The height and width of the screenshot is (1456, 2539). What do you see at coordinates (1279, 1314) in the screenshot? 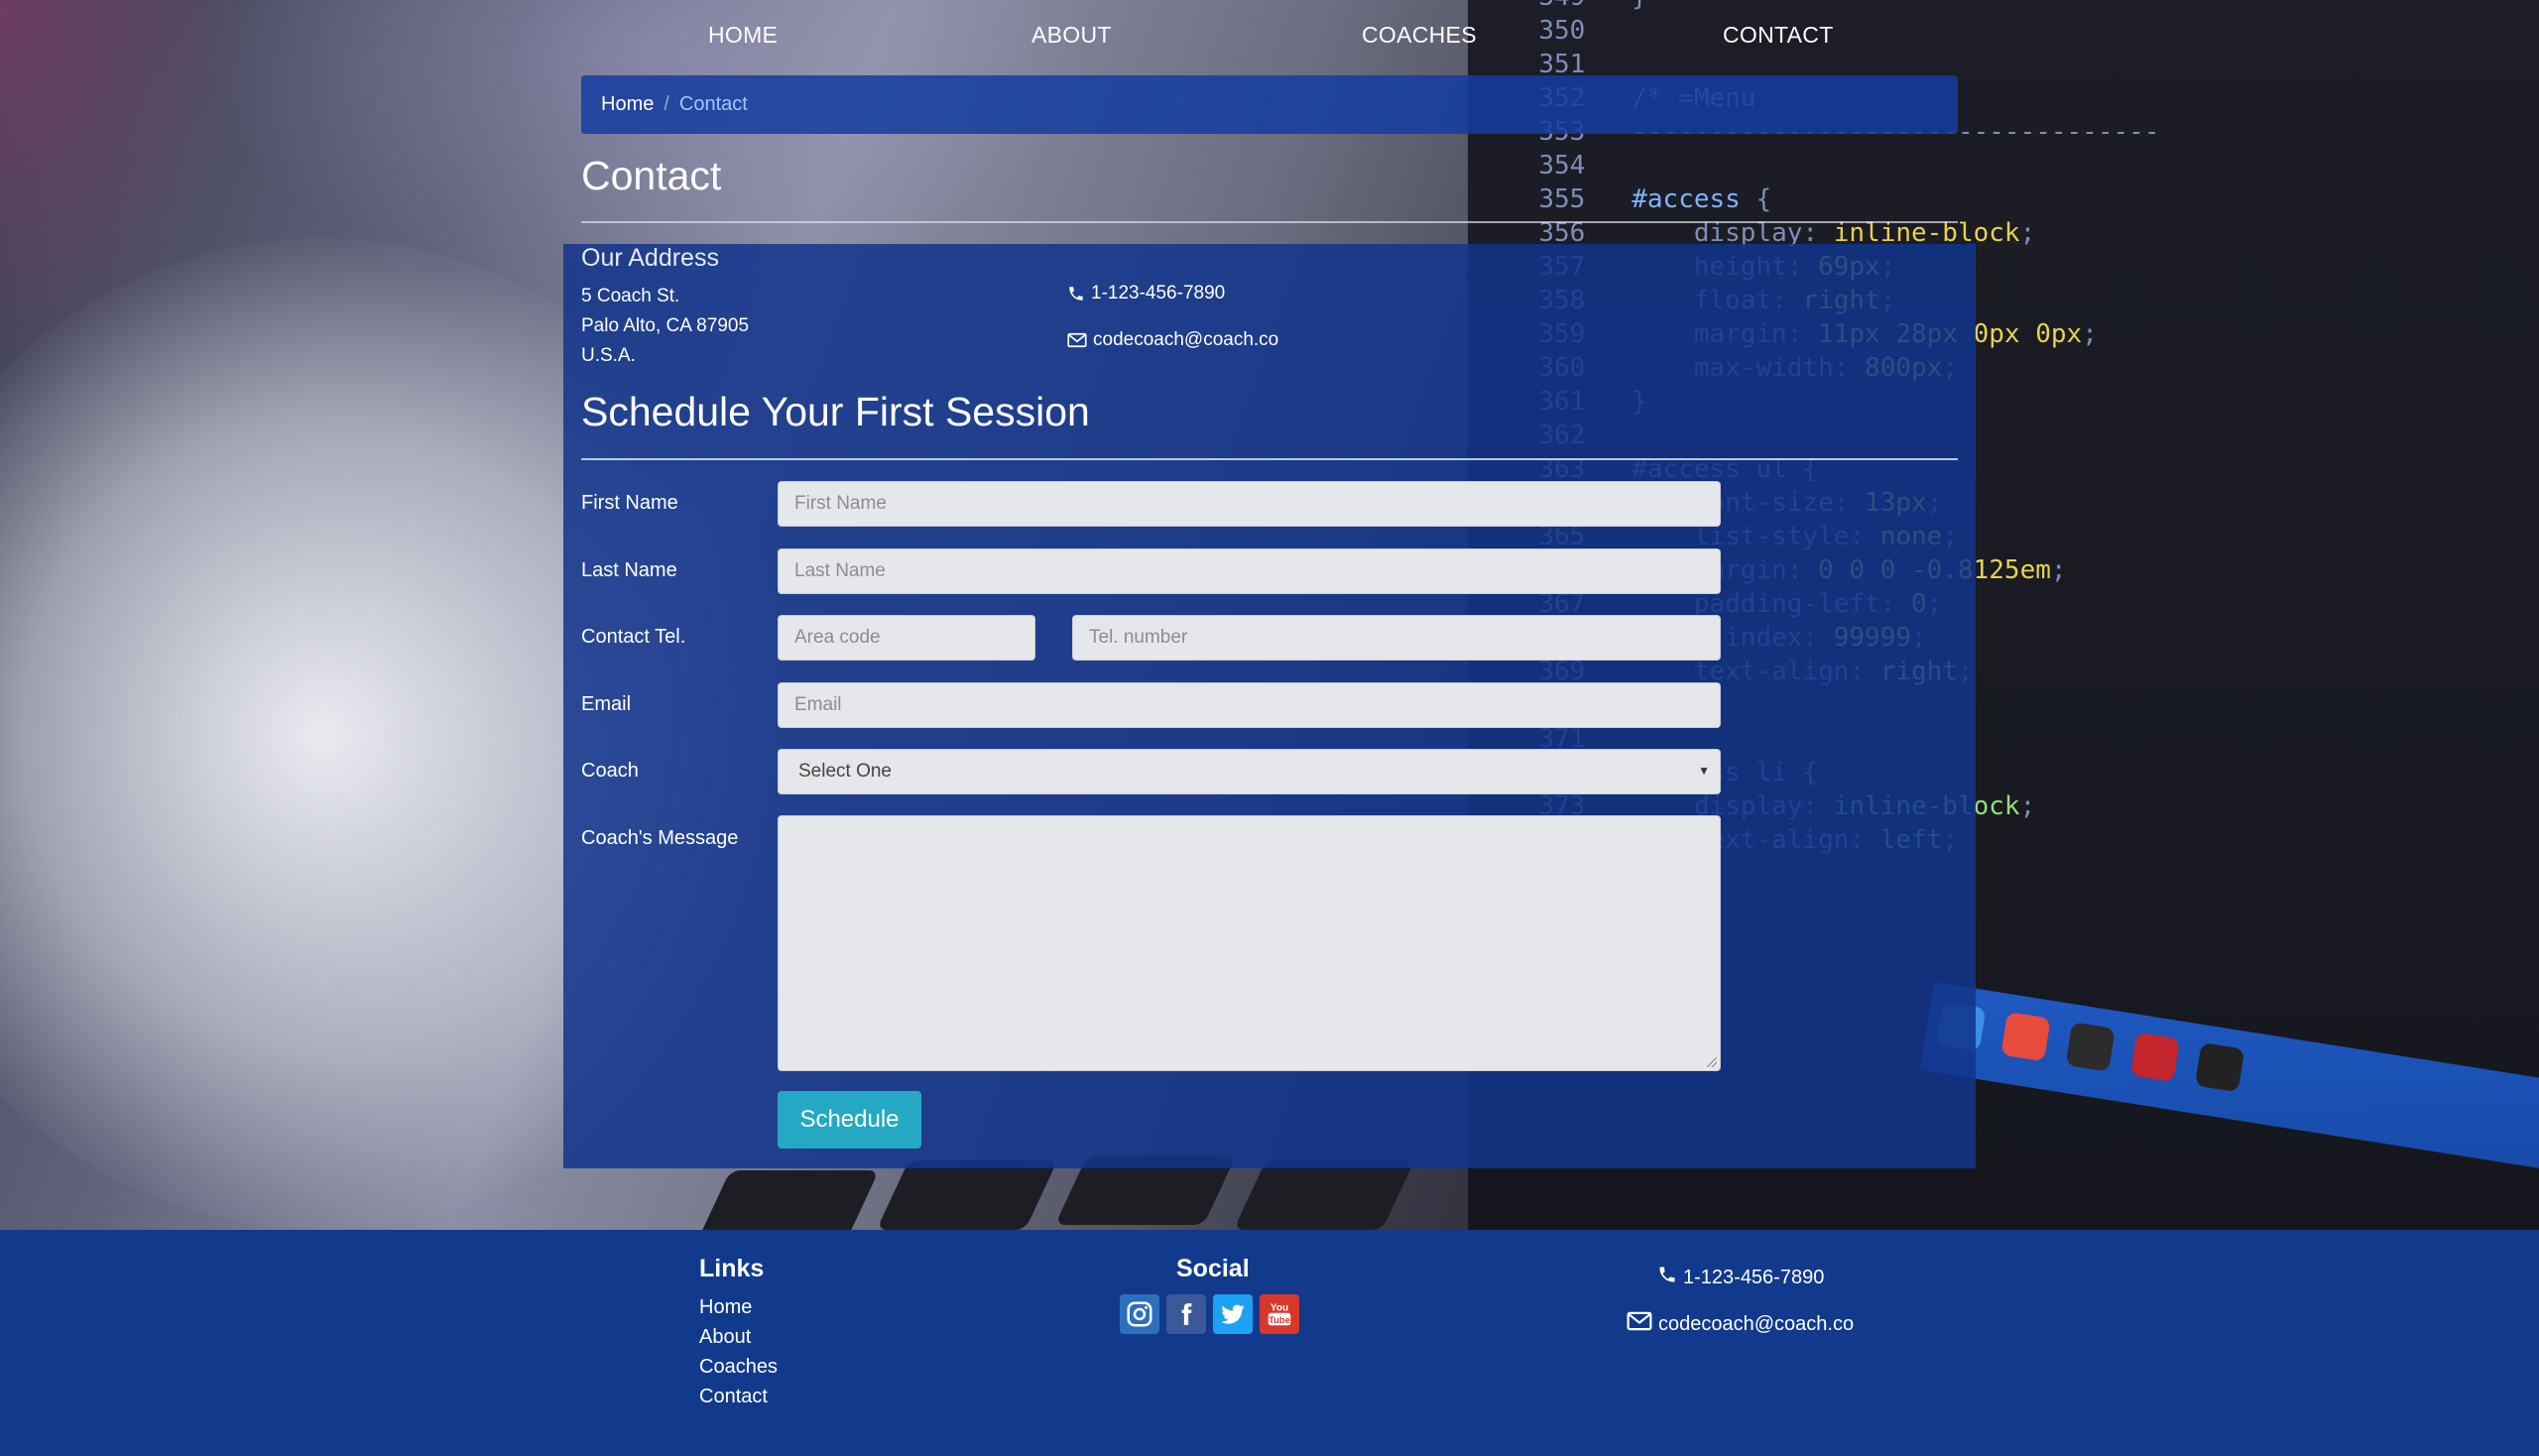
I see `youtube-icon: You Tube` at bounding box center [1279, 1314].